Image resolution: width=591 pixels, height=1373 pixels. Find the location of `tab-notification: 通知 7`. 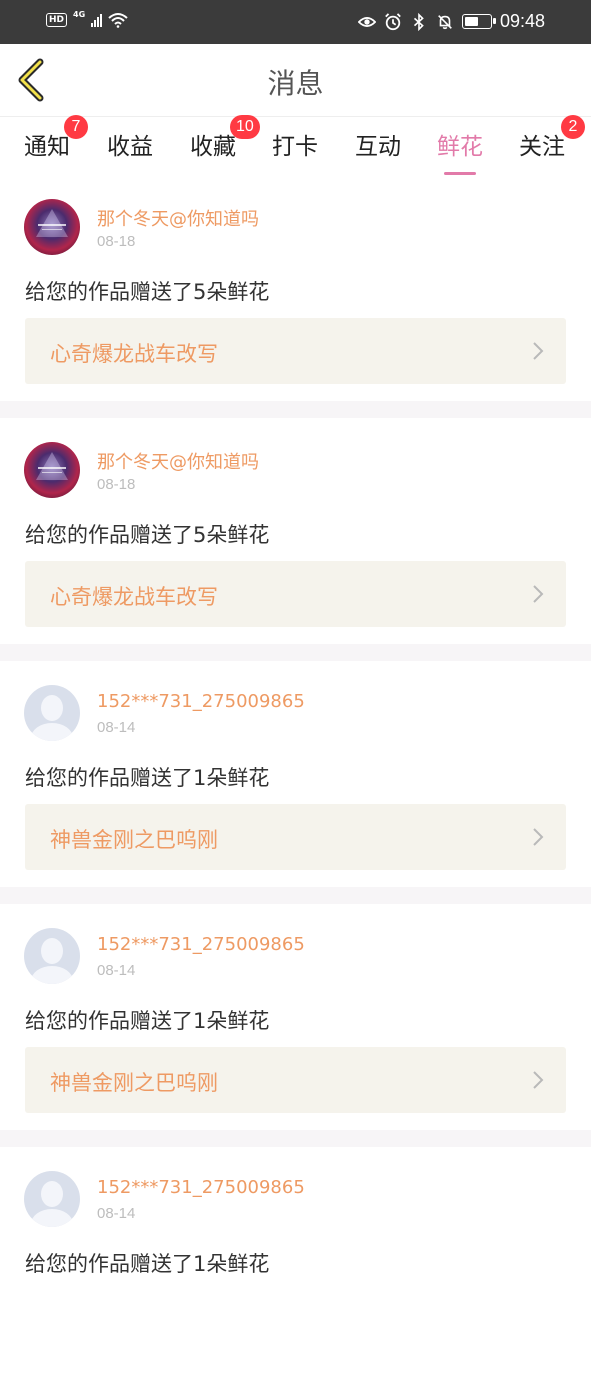

tab-notification: 通知 7 is located at coordinates (56, 138).